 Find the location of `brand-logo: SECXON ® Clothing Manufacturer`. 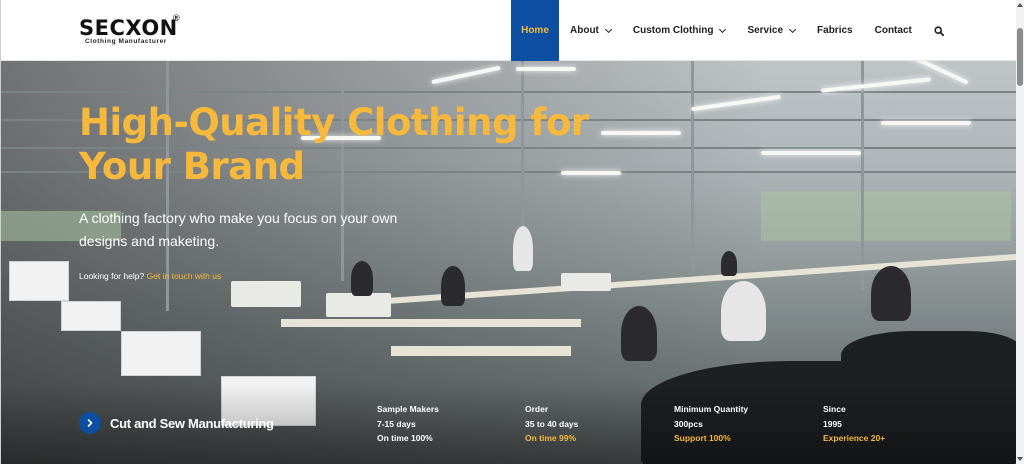

brand-logo: SECXON ® Clothing Manufacturer is located at coordinates (134, 30).